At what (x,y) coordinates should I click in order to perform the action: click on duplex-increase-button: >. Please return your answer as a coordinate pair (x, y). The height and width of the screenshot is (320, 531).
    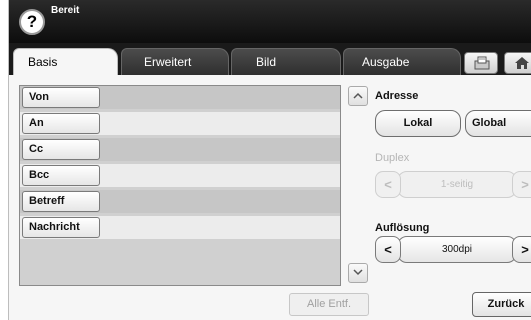
    Looking at the image, I should click on (521, 184).